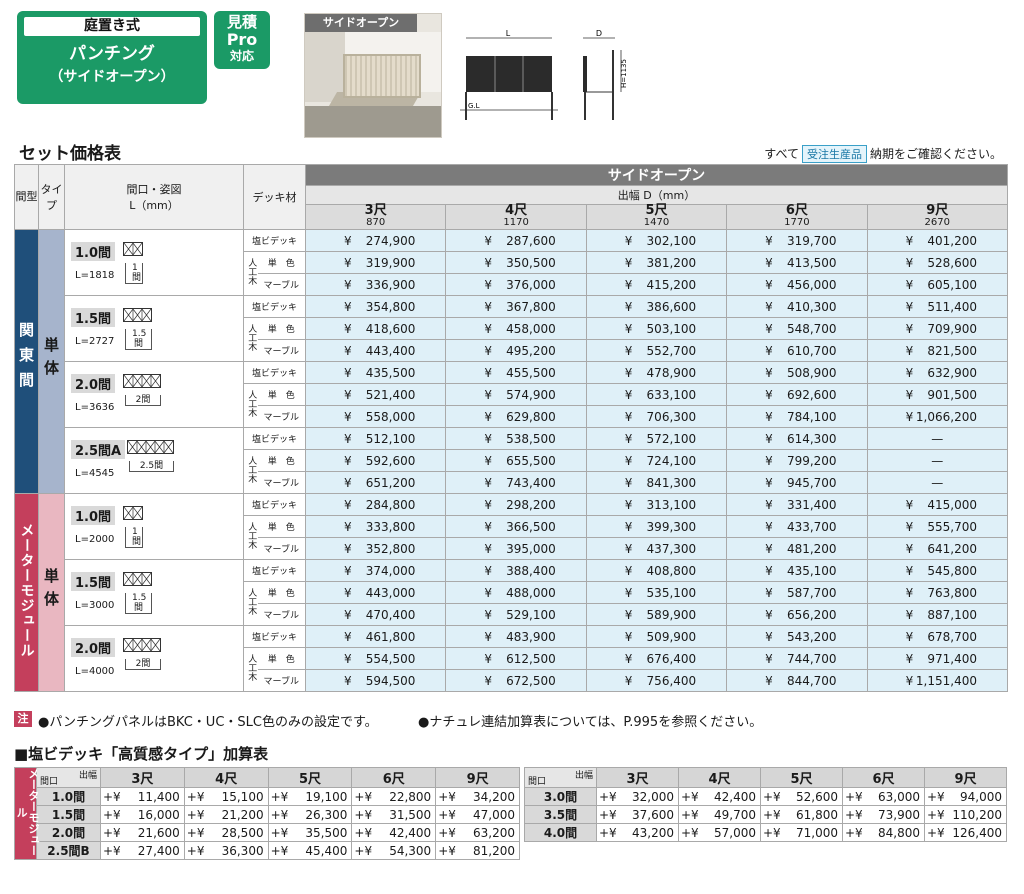 The width and height of the screenshot is (1024, 894). What do you see at coordinates (361, 23) in the screenshot?
I see `photo-title: サイドオープン` at bounding box center [361, 23].